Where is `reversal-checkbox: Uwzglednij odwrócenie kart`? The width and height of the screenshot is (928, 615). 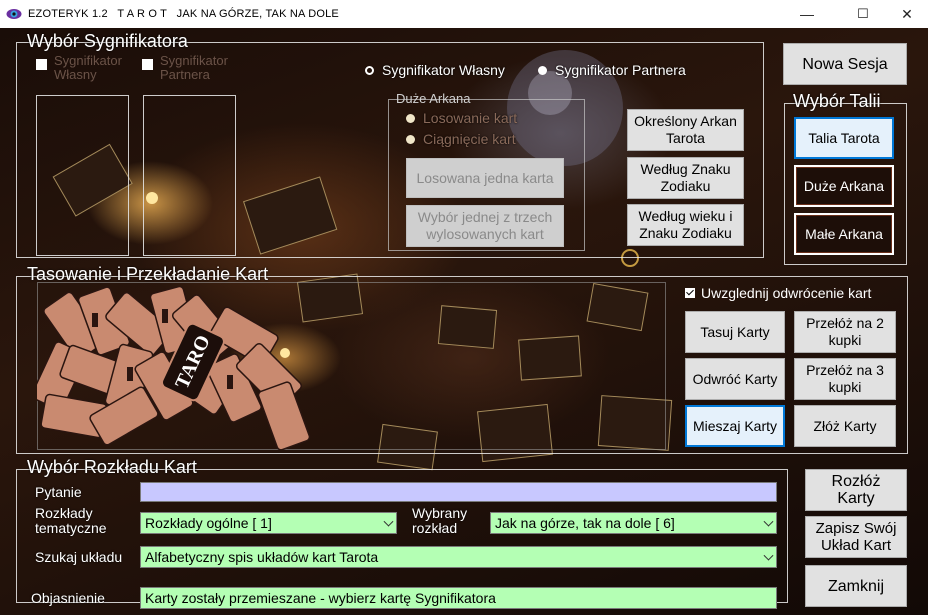
reversal-checkbox: Uwzglednij odwrócenie kart is located at coordinates (778, 293).